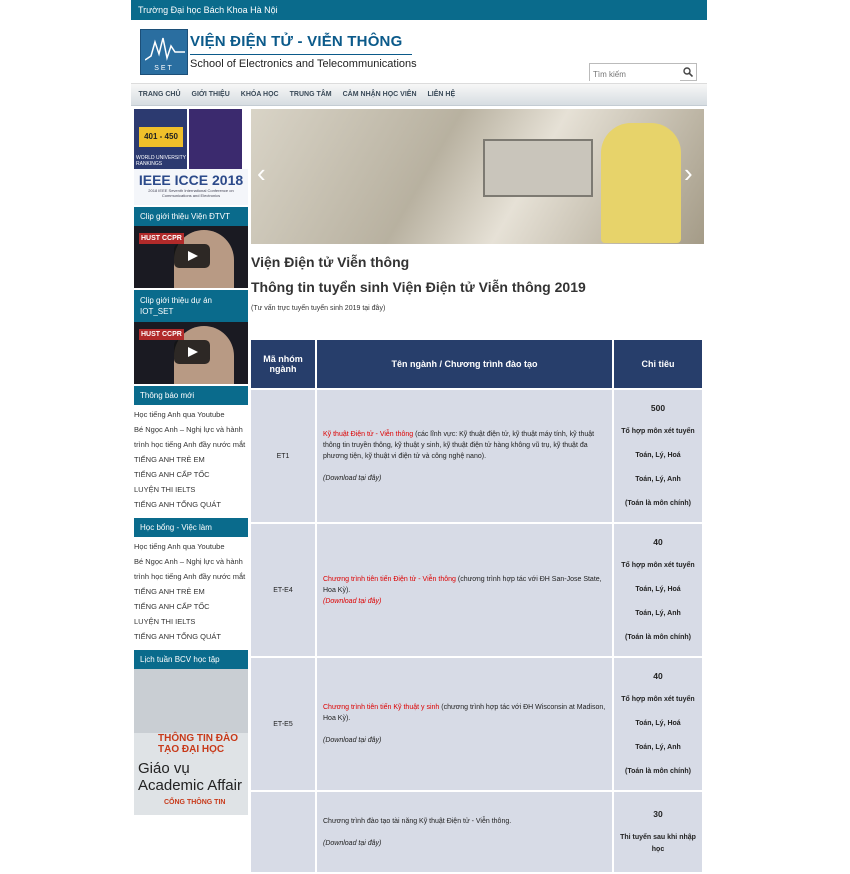 The image size is (850, 874). What do you see at coordinates (330, 262) in the screenshot?
I see `page-title: Viện Điện tử Viễn thông` at bounding box center [330, 262].